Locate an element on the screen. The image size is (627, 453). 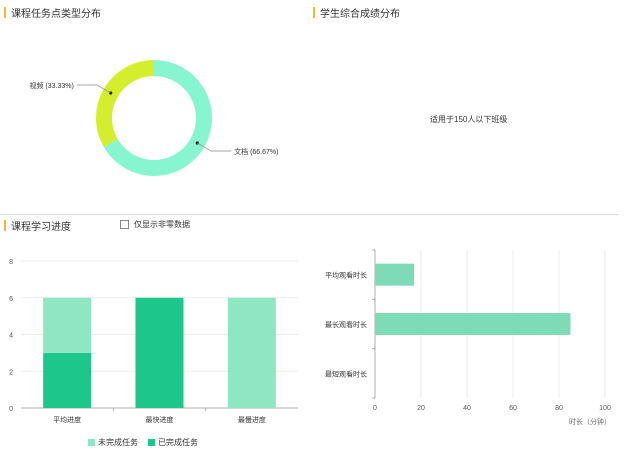
score-dist-title: 学生综合成绩分布 is located at coordinates (356, 12).